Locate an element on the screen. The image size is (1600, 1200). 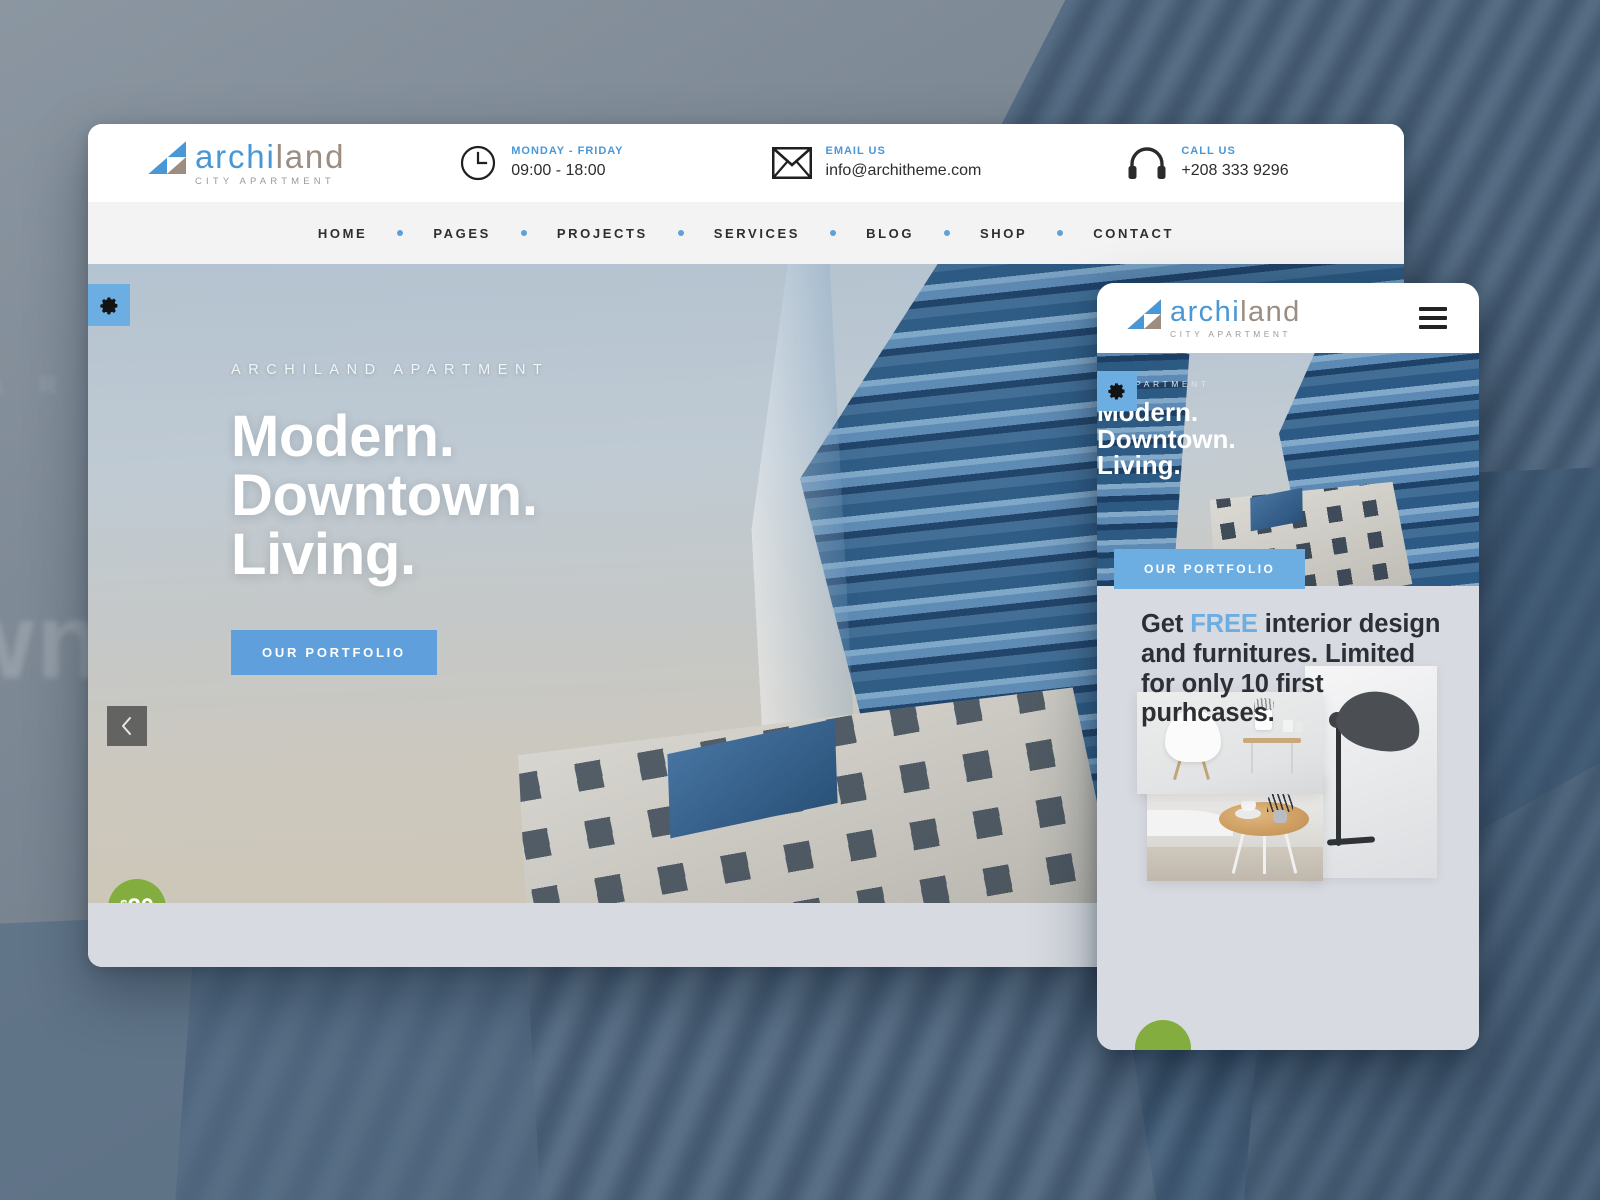
logo-word-primary: archi is located at coordinates (235, 157).